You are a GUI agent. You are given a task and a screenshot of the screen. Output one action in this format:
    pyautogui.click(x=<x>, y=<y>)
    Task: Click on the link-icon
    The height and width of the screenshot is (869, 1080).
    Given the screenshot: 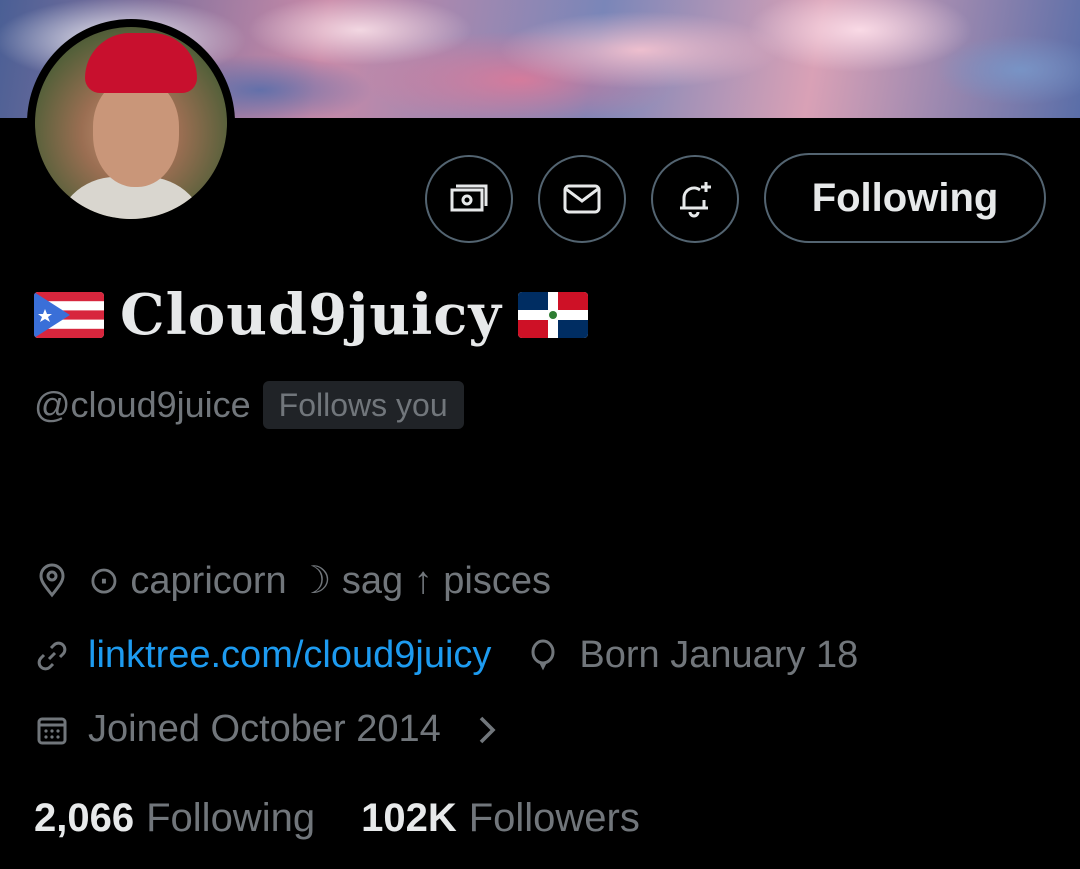 What is the action you would take?
    pyautogui.click(x=52, y=655)
    